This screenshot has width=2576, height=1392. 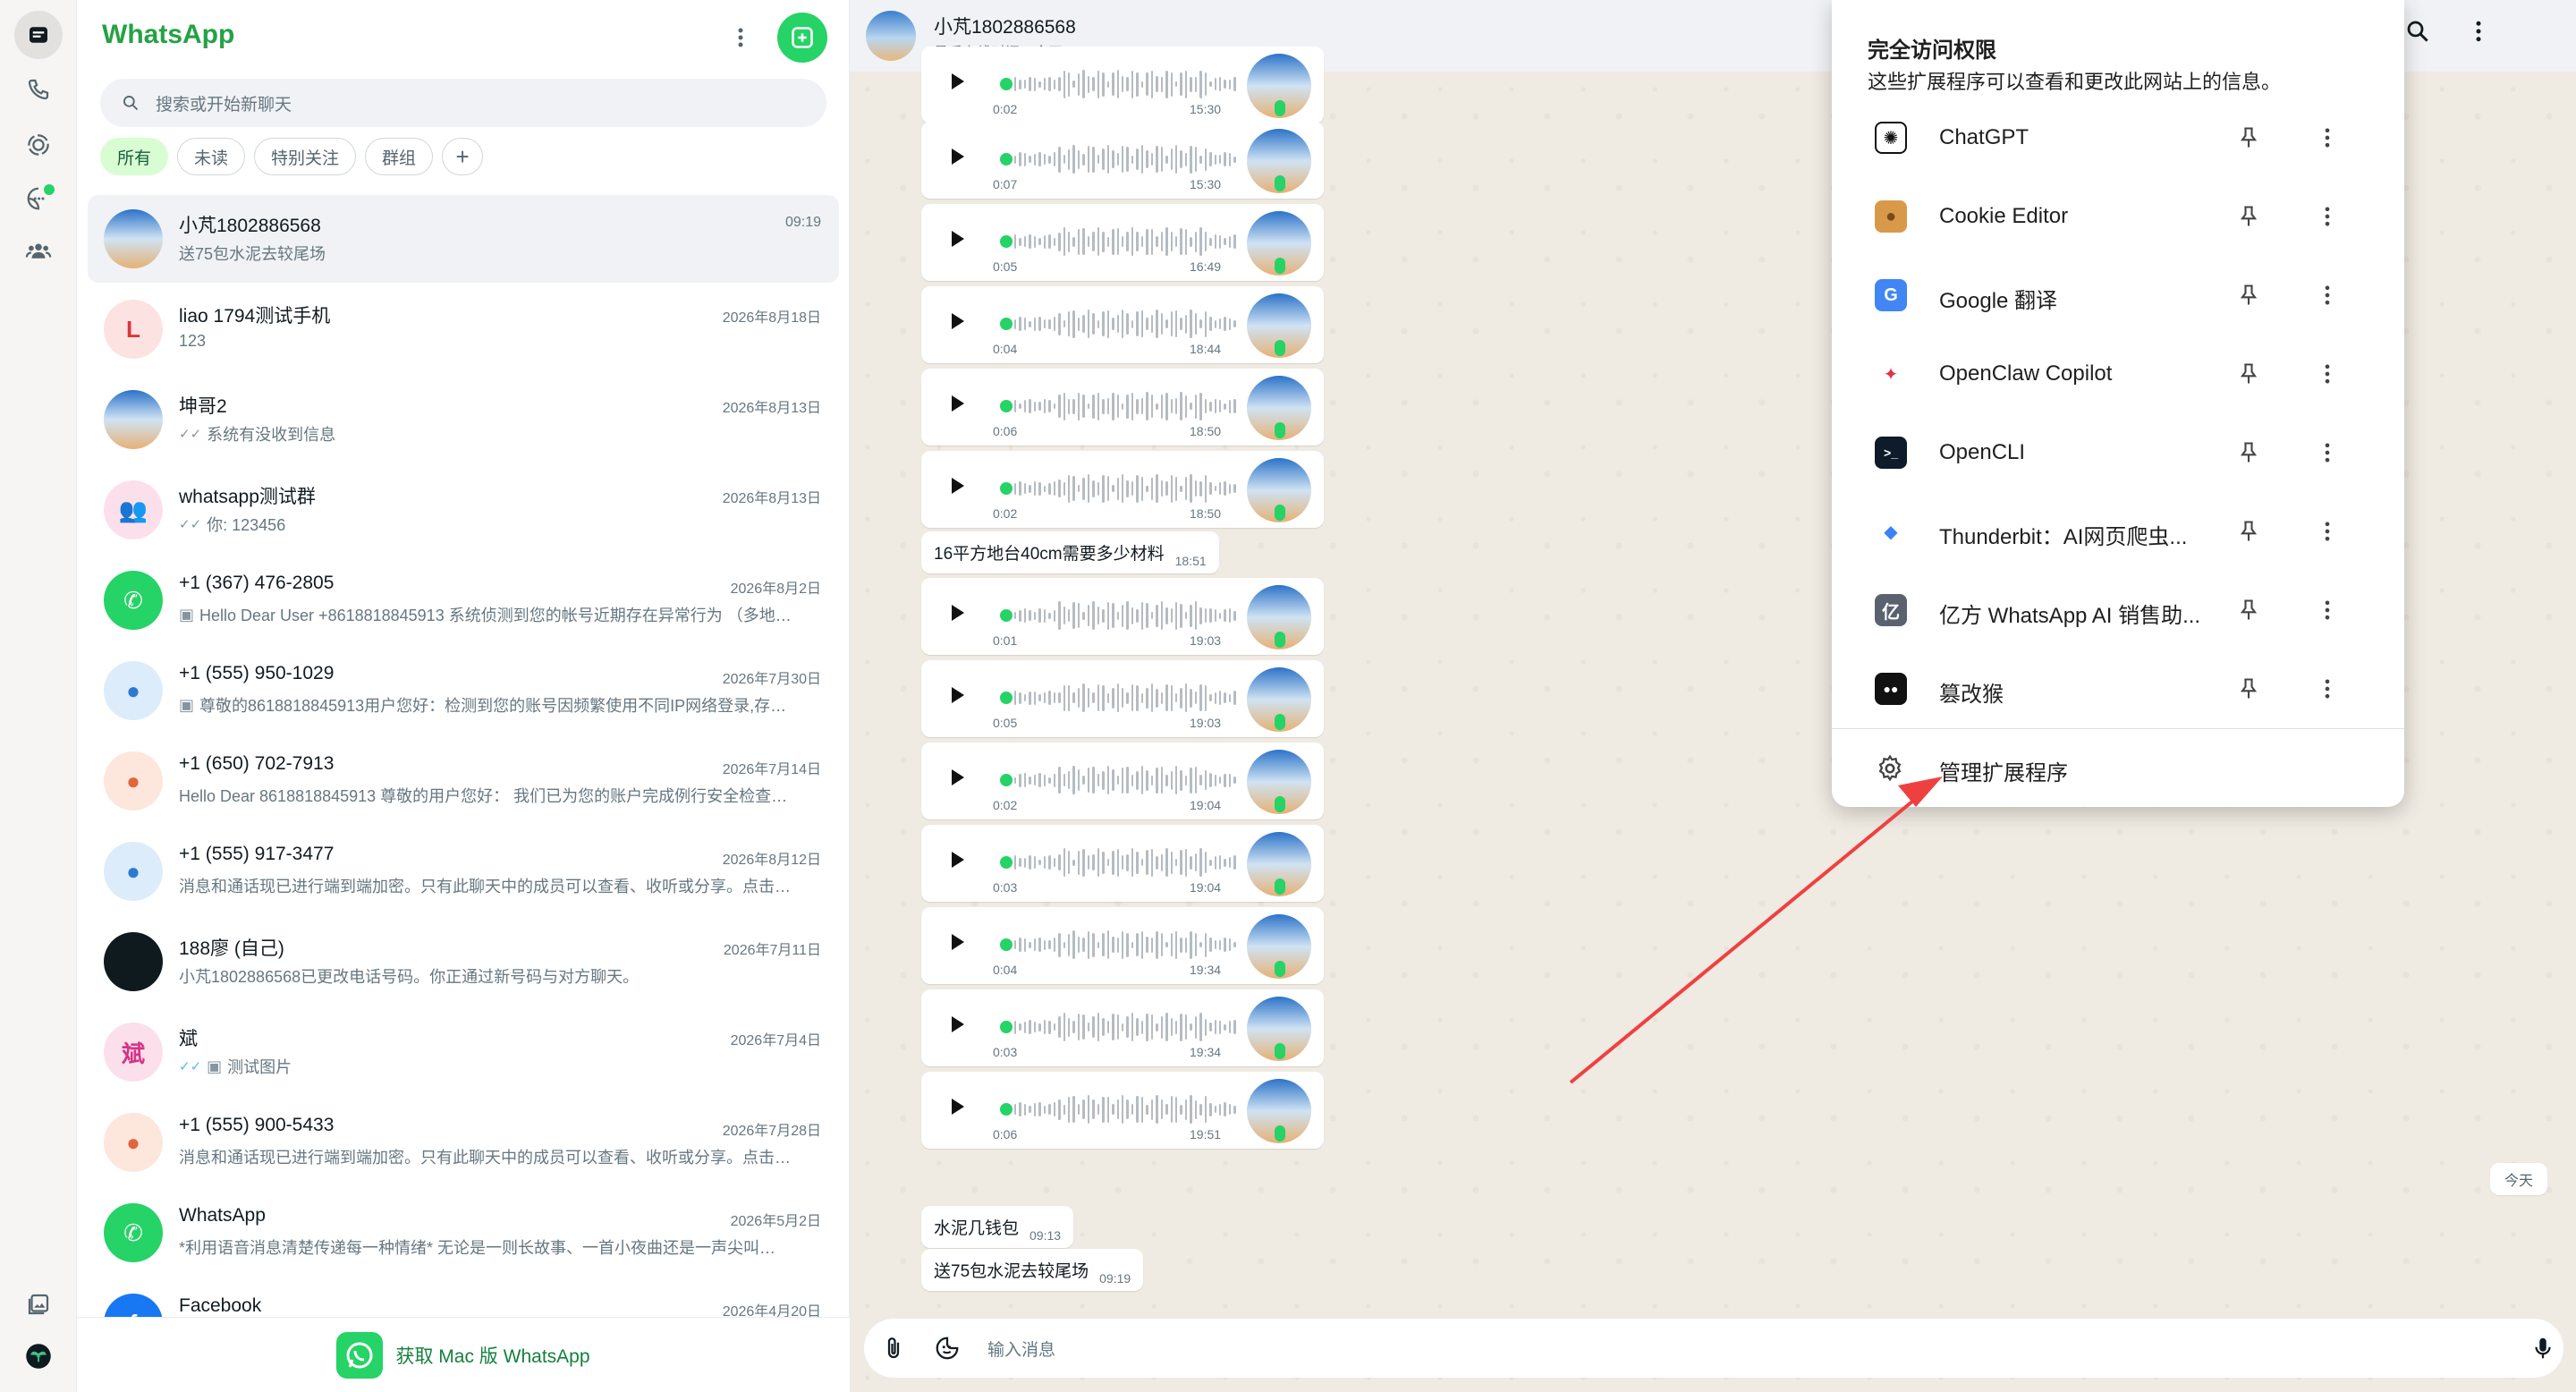 What do you see at coordinates (1032, 1270) in the screenshot?
I see `text-message: 送75包水泥去较尾场 09:19` at bounding box center [1032, 1270].